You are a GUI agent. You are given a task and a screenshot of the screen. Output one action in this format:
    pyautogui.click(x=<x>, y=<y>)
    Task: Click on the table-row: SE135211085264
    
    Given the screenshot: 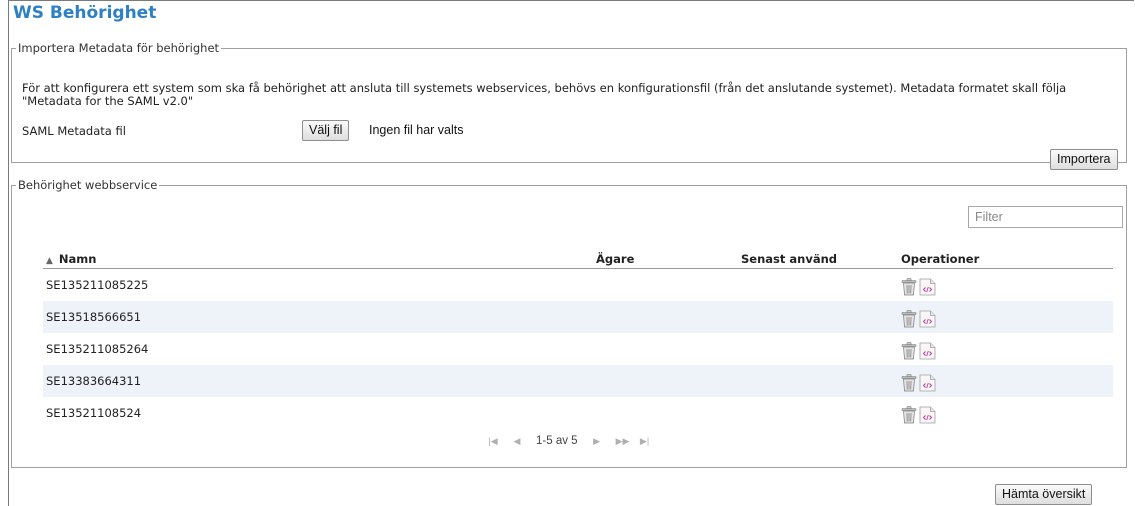 What is the action you would take?
    pyautogui.click(x=578, y=349)
    